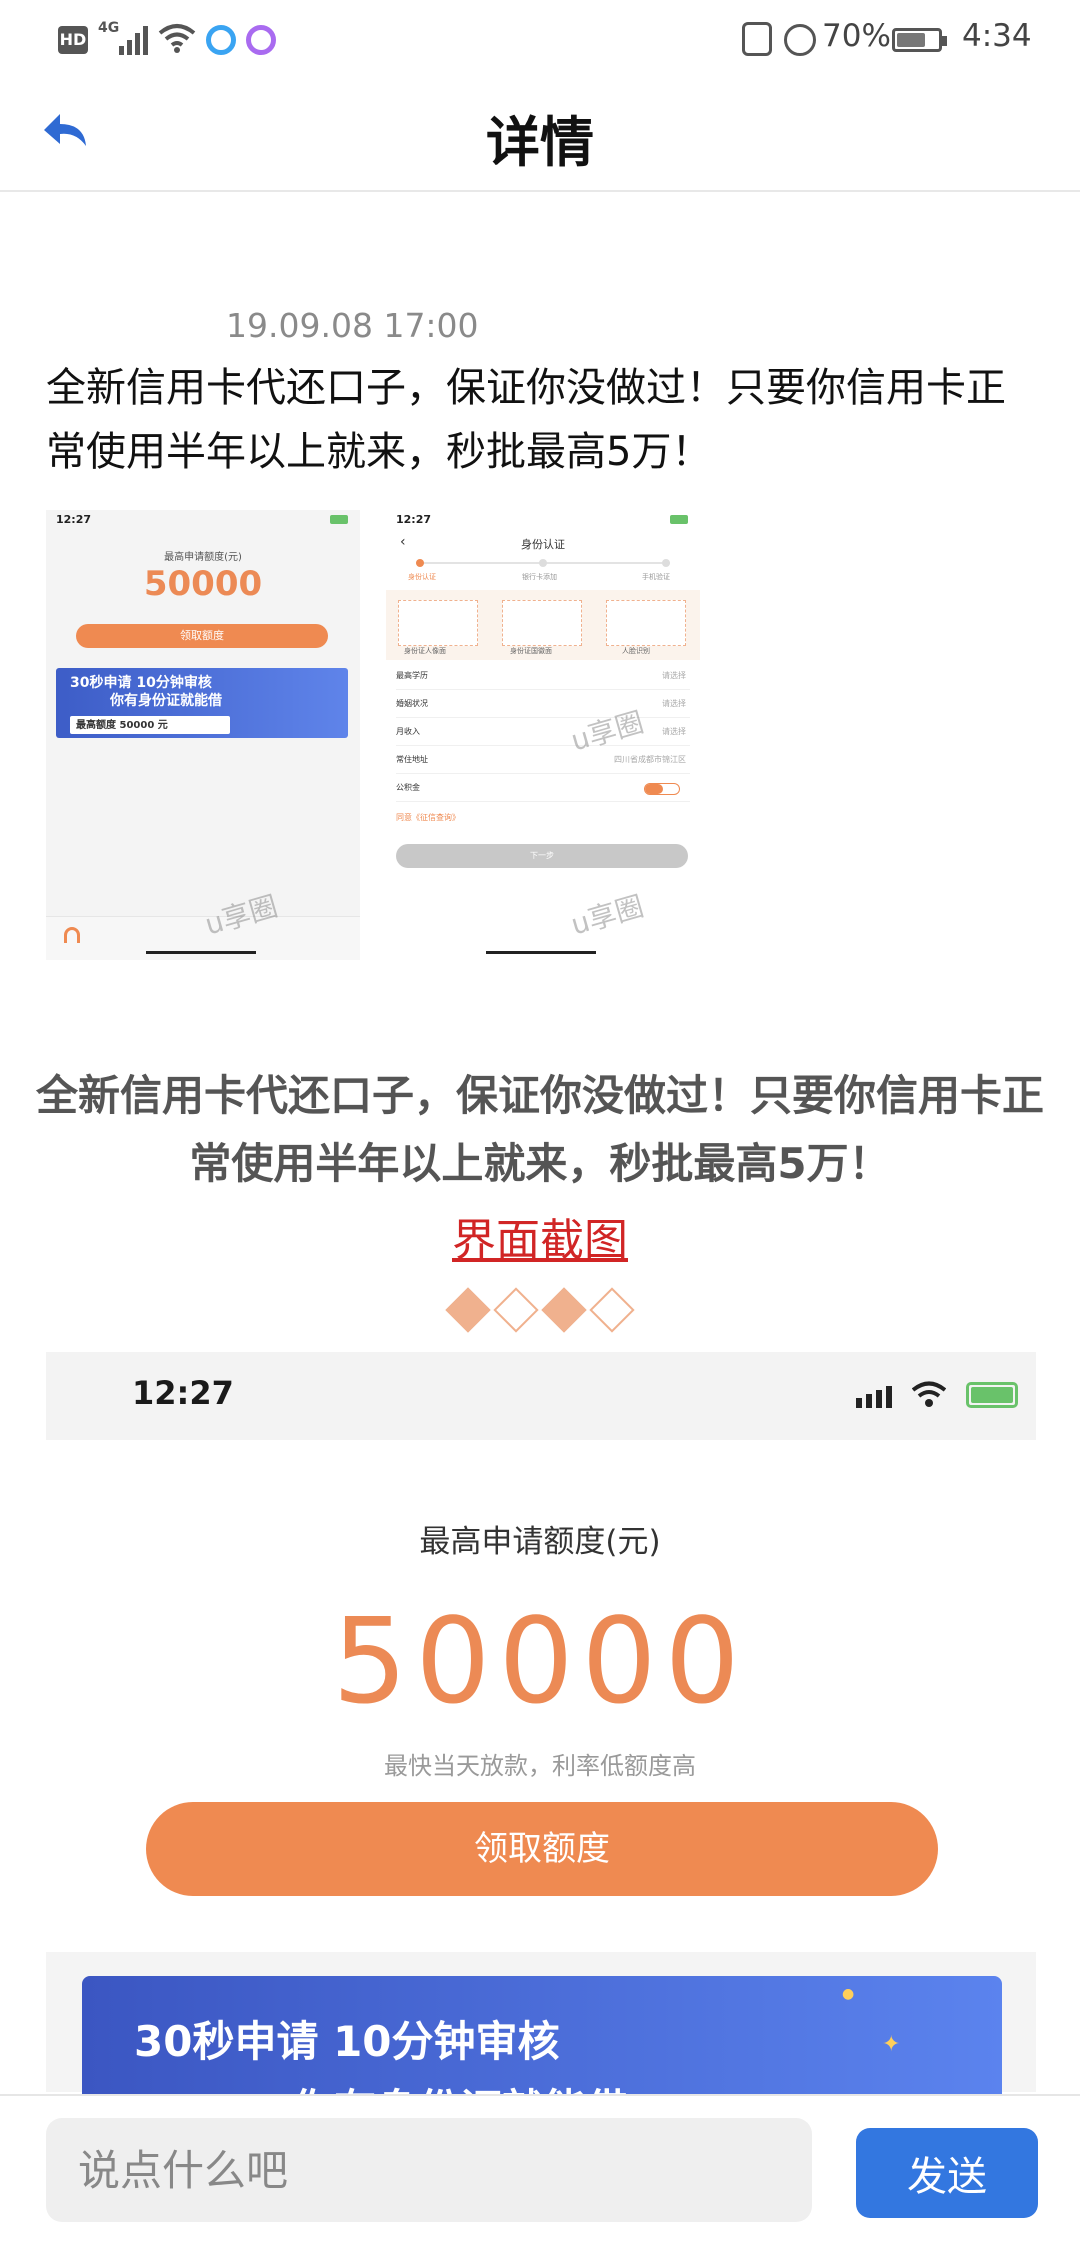  What do you see at coordinates (141, 683) in the screenshot?
I see `thumb-banner-line1: 30秒申请 10分钟审核` at bounding box center [141, 683].